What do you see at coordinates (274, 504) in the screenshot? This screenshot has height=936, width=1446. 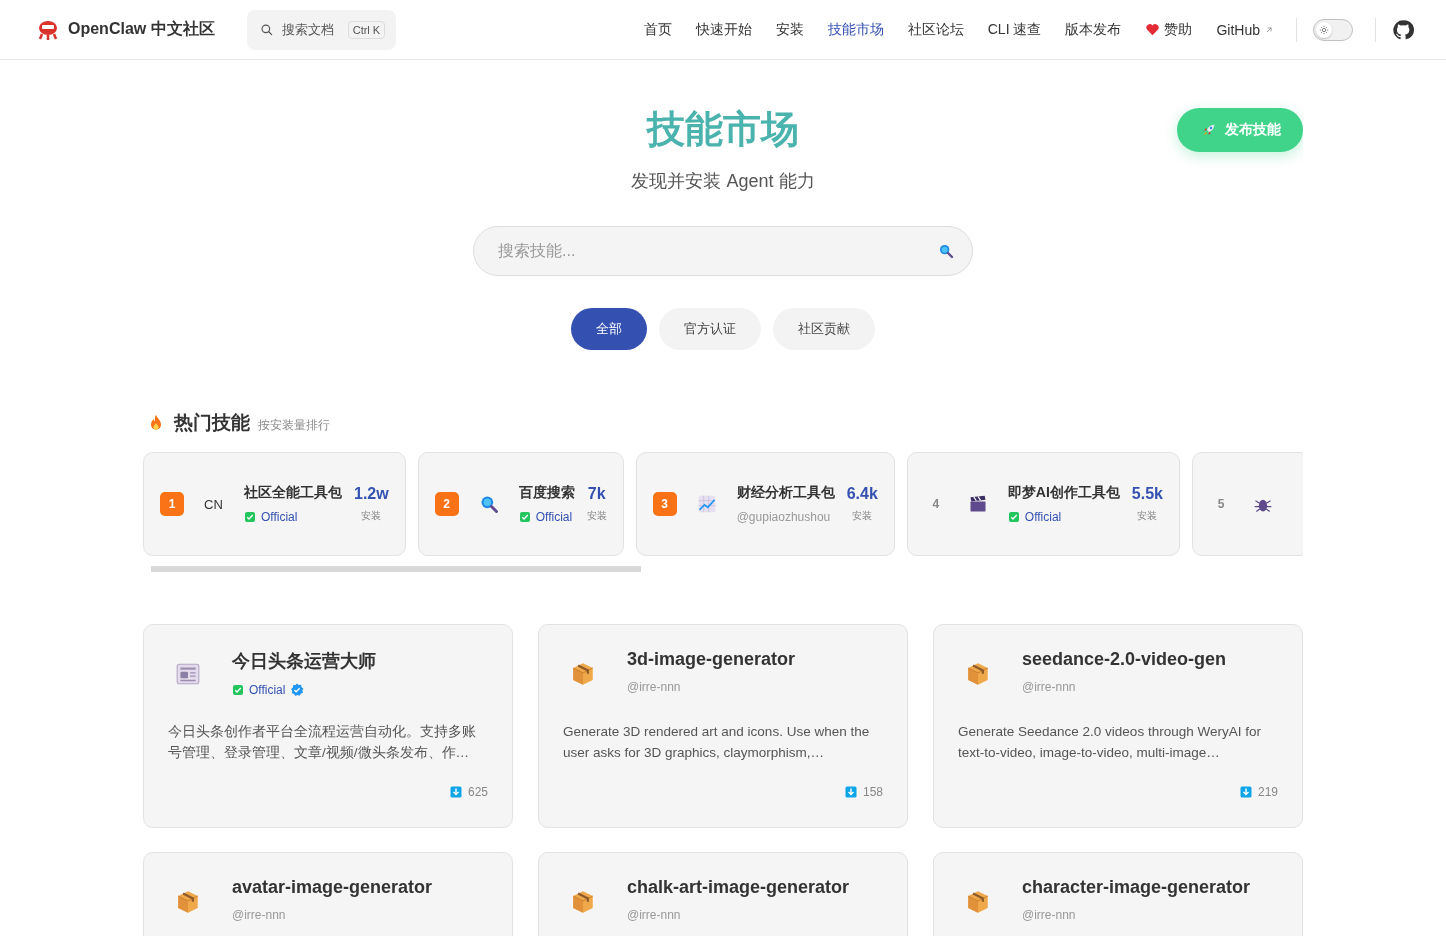 I see `skill-card: 1 CN 社区全能工具包 Official 1.2w 安装` at bounding box center [274, 504].